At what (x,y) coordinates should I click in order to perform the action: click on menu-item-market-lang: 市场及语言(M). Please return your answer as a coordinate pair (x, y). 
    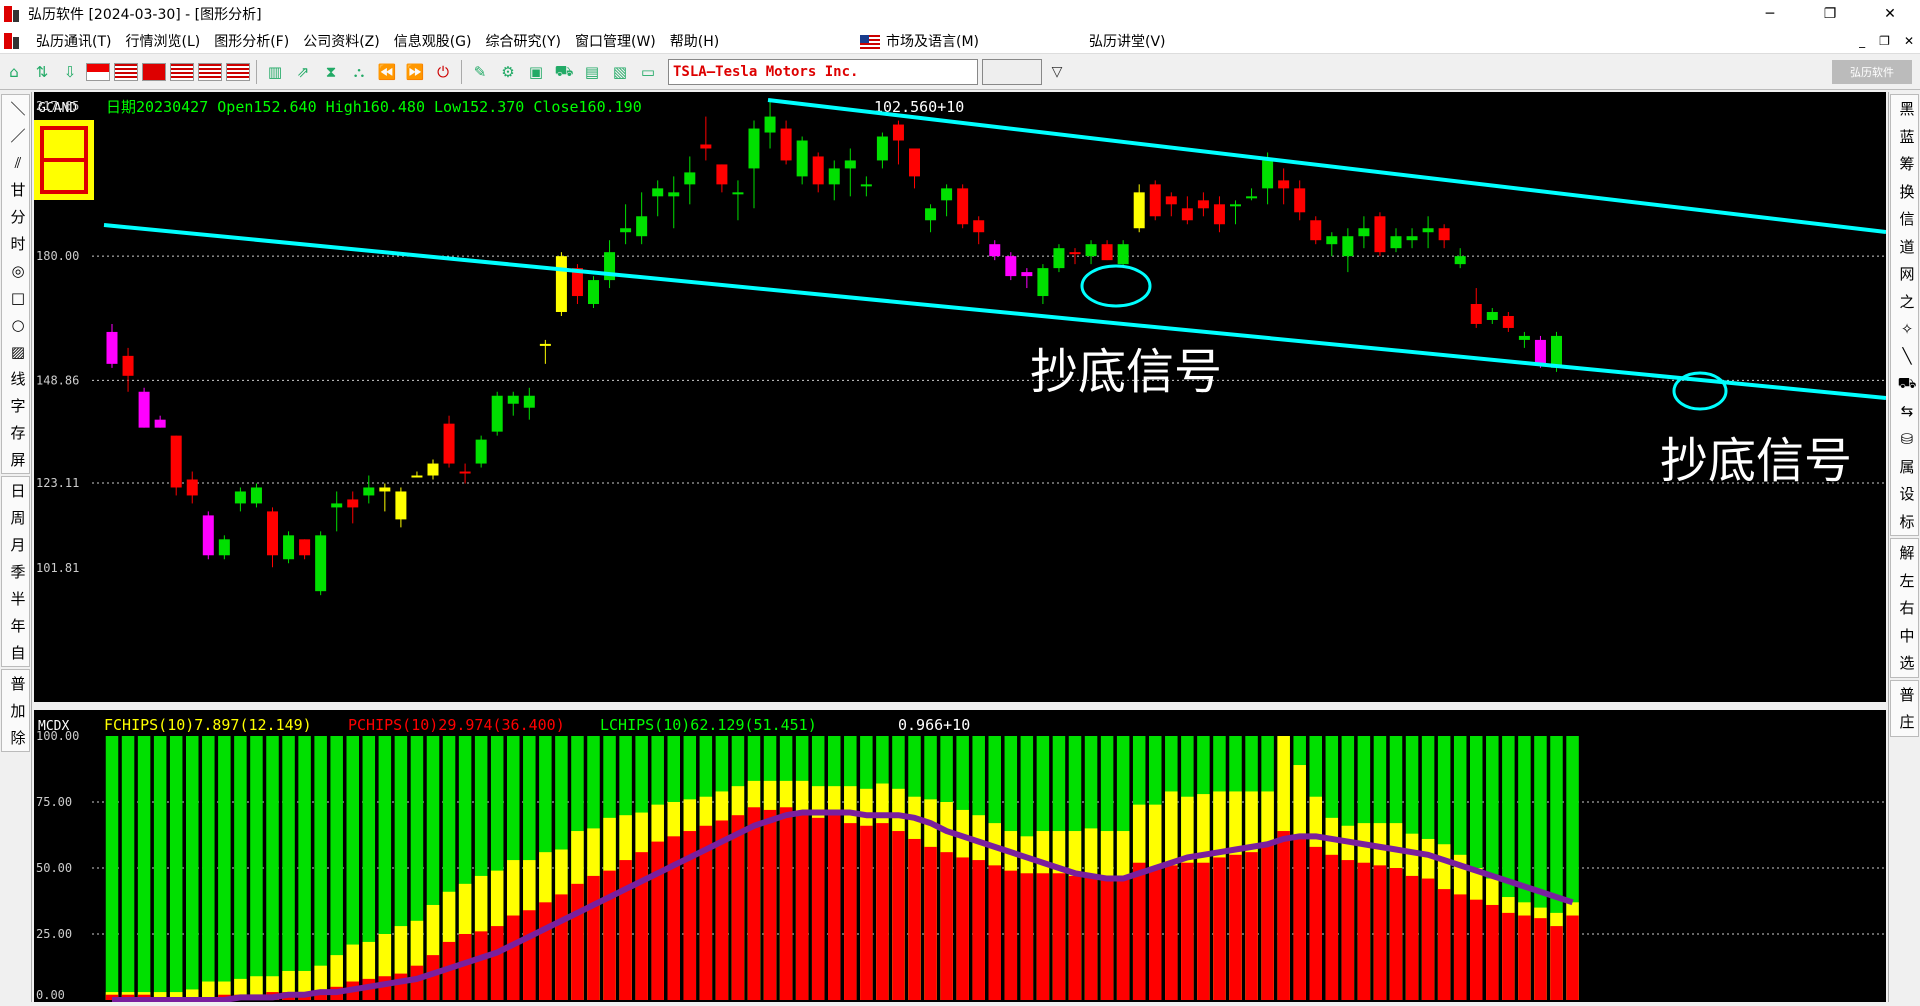
    Looking at the image, I should click on (919, 41).